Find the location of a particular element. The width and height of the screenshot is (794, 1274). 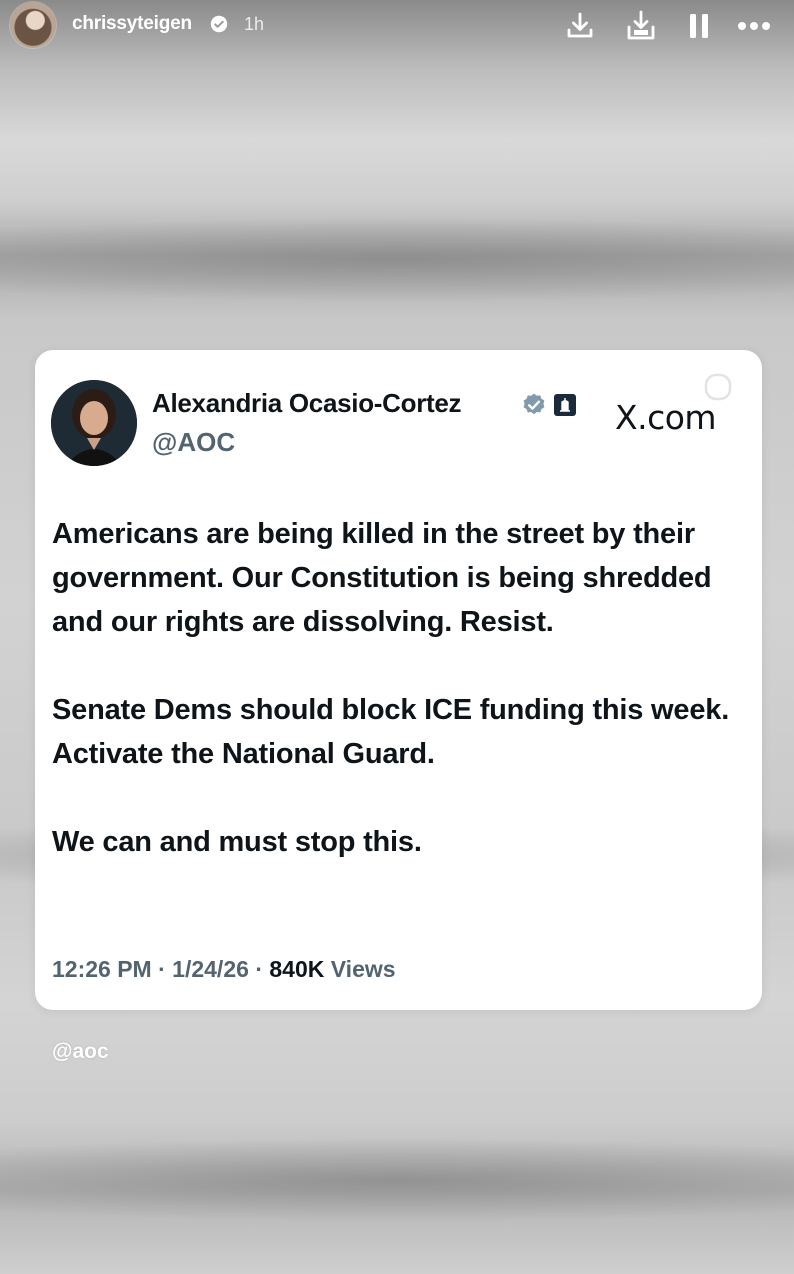

tweet-time: 12:26 PM is located at coordinates (102, 969).